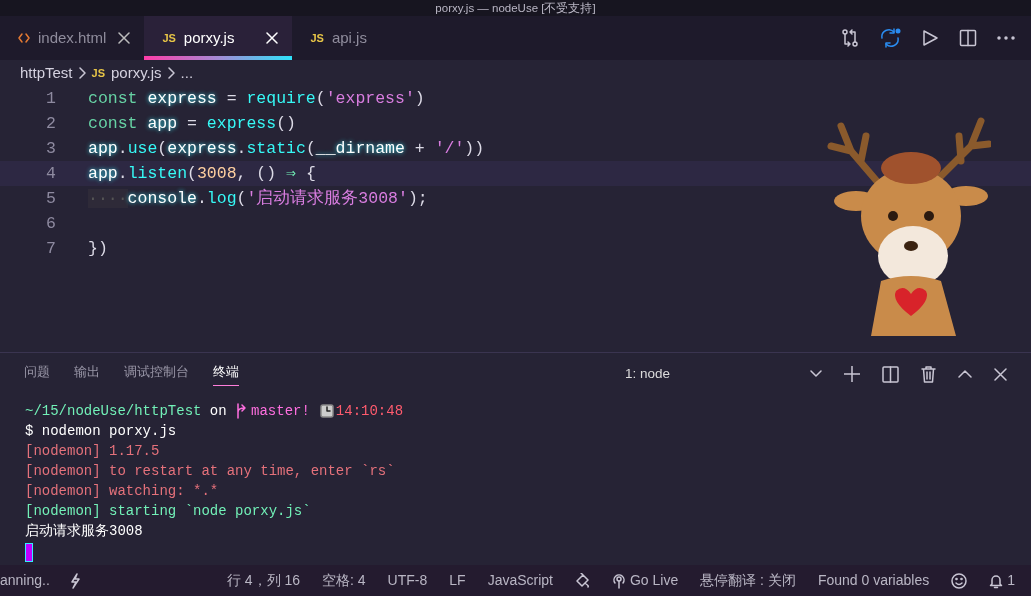  What do you see at coordinates (218, 38) in the screenshot?
I see `editor-tab: JS porxy.js` at bounding box center [218, 38].